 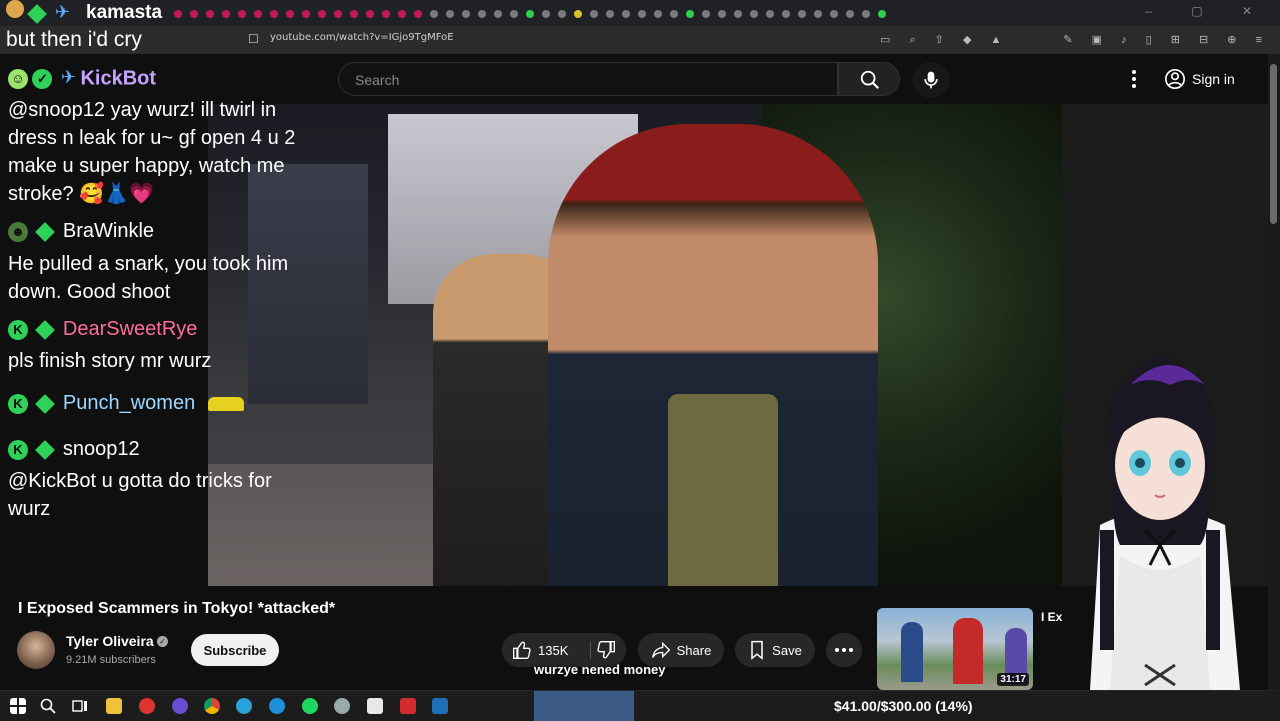 What do you see at coordinates (1166, 39) in the screenshot?
I see `extension-icons: ✎ ▣ ♪ ▯ ⊞ ⊟ ⊕ ≡` at bounding box center [1166, 39].